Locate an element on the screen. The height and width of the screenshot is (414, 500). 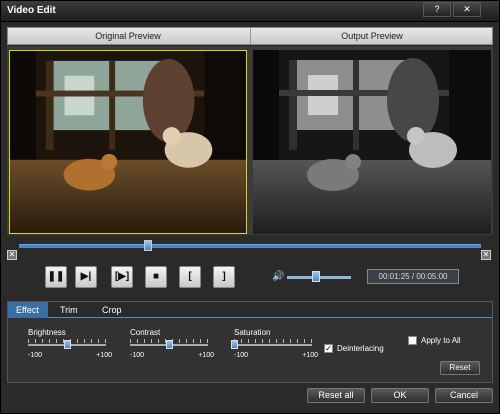
apply-to-all-label: Apply to All is located at coordinates (441, 340).